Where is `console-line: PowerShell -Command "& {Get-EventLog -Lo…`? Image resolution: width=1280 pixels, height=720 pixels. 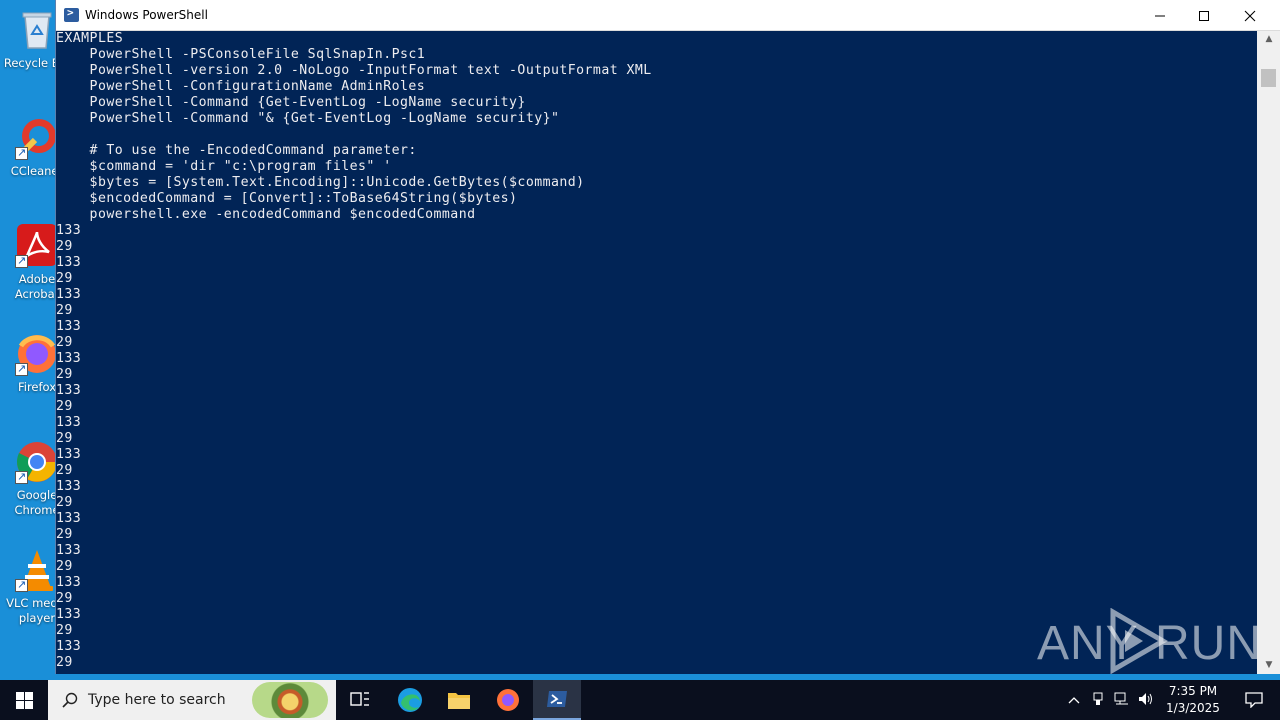
console-line: PowerShell -Command "& {Get-EventLog -Lo… is located at coordinates (308, 118).